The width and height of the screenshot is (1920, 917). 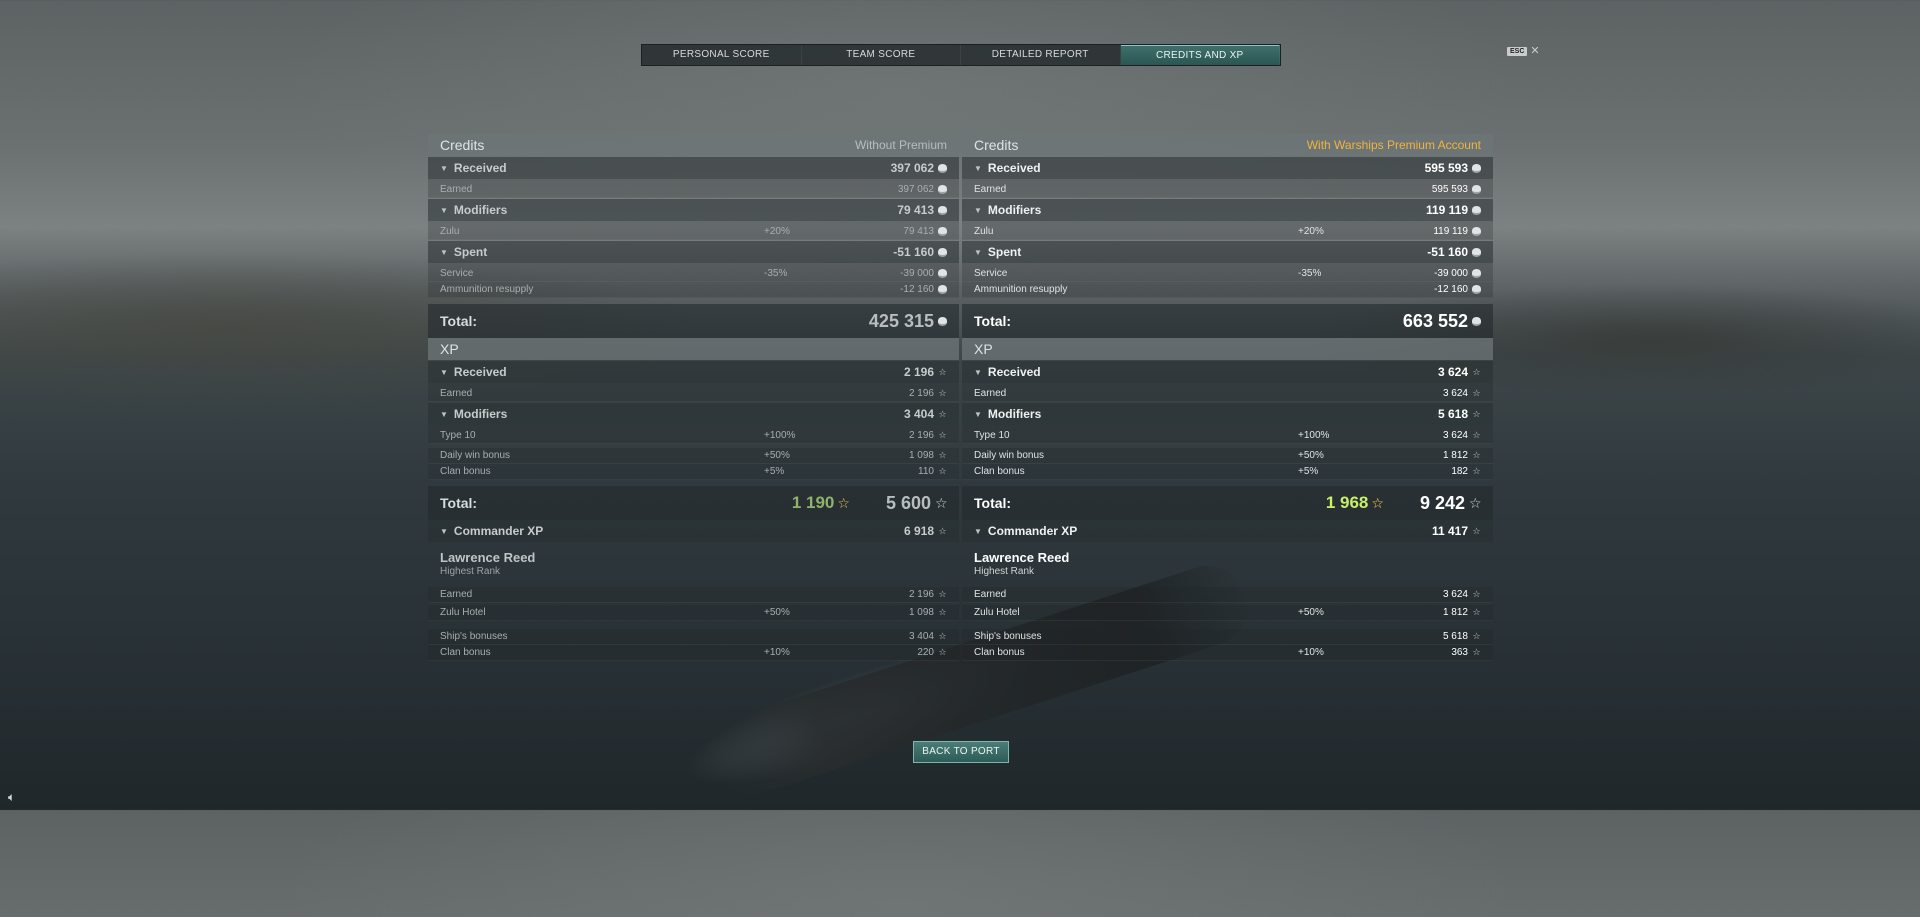 I want to click on credits-received-section: ▼ Received 397 062, so click(x=693, y=168).